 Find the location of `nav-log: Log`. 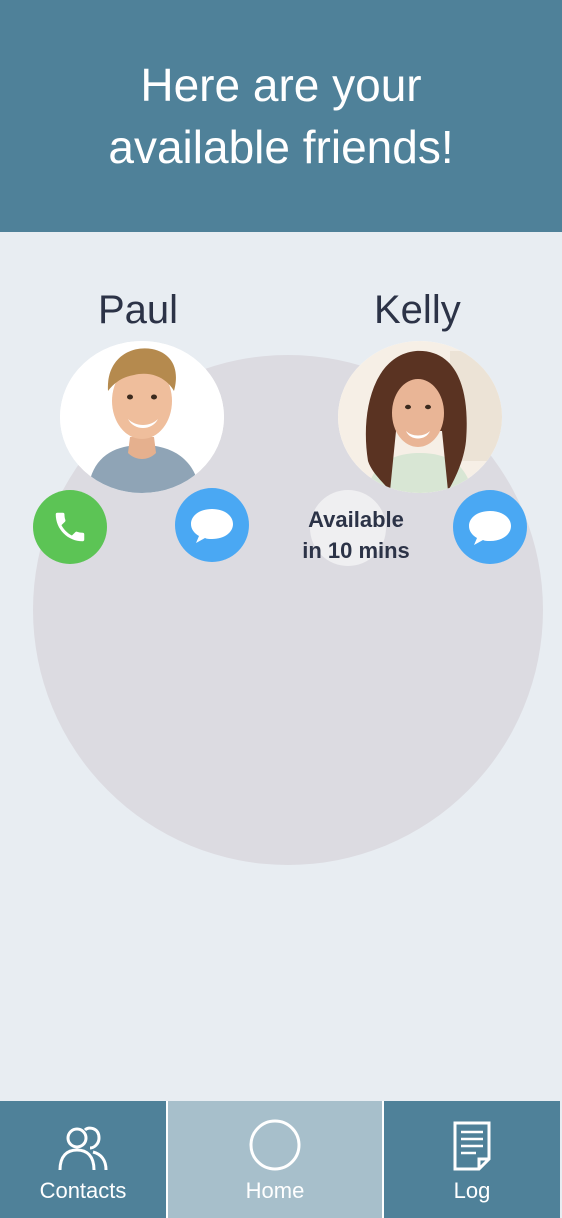

nav-log: Log is located at coordinates (472, 1159).